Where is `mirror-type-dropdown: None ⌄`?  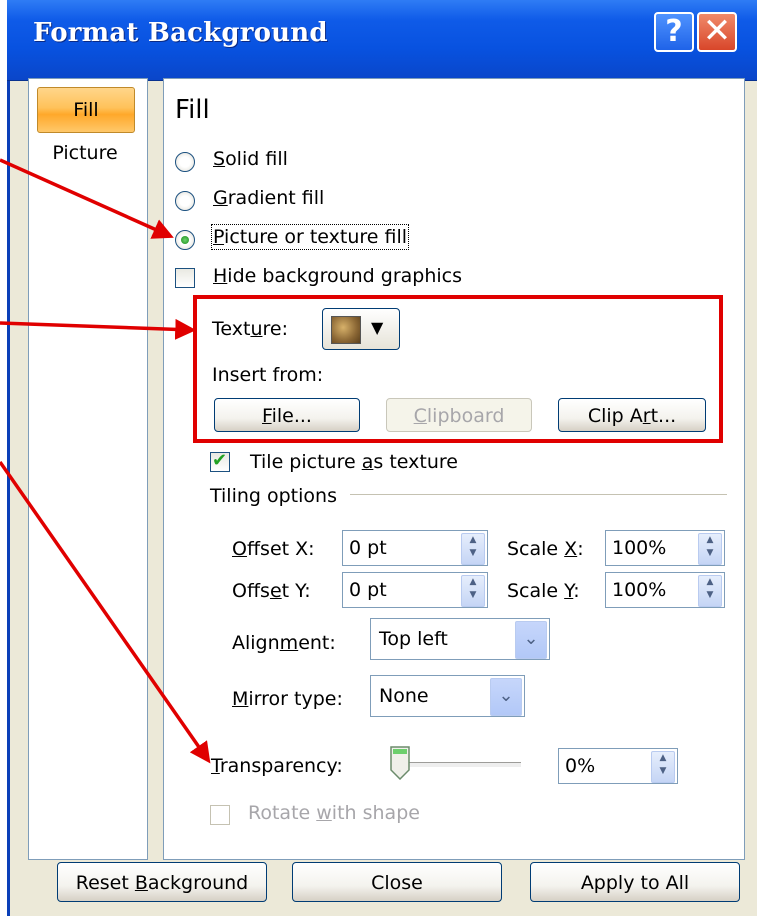 mirror-type-dropdown: None ⌄ is located at coordinates (447, 696).